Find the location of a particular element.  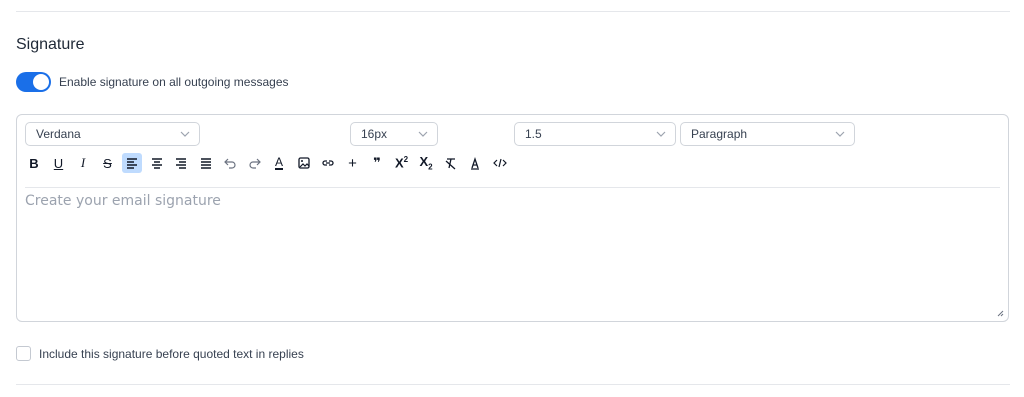

format-painter-icon is located at coordinates (475, 163).